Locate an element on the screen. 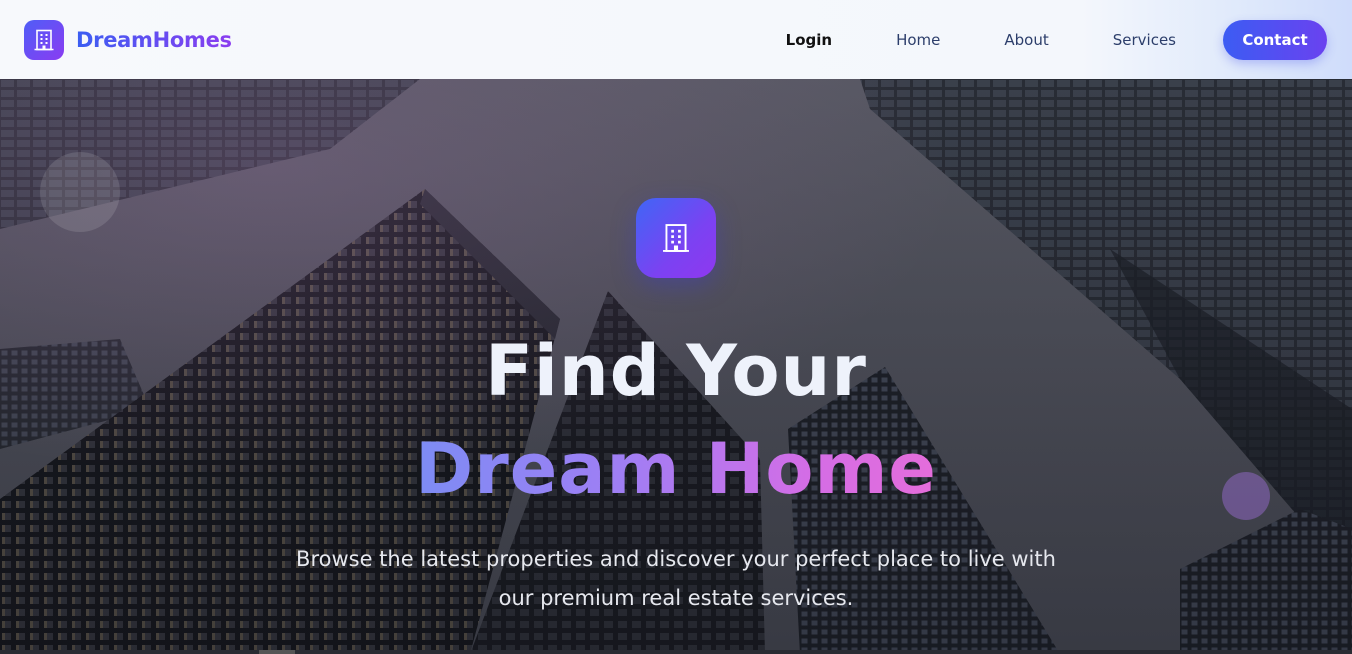 This screenshot has height=654, width=1352. hero-headline-line1: Find Your is located at coordinates (676, 371).